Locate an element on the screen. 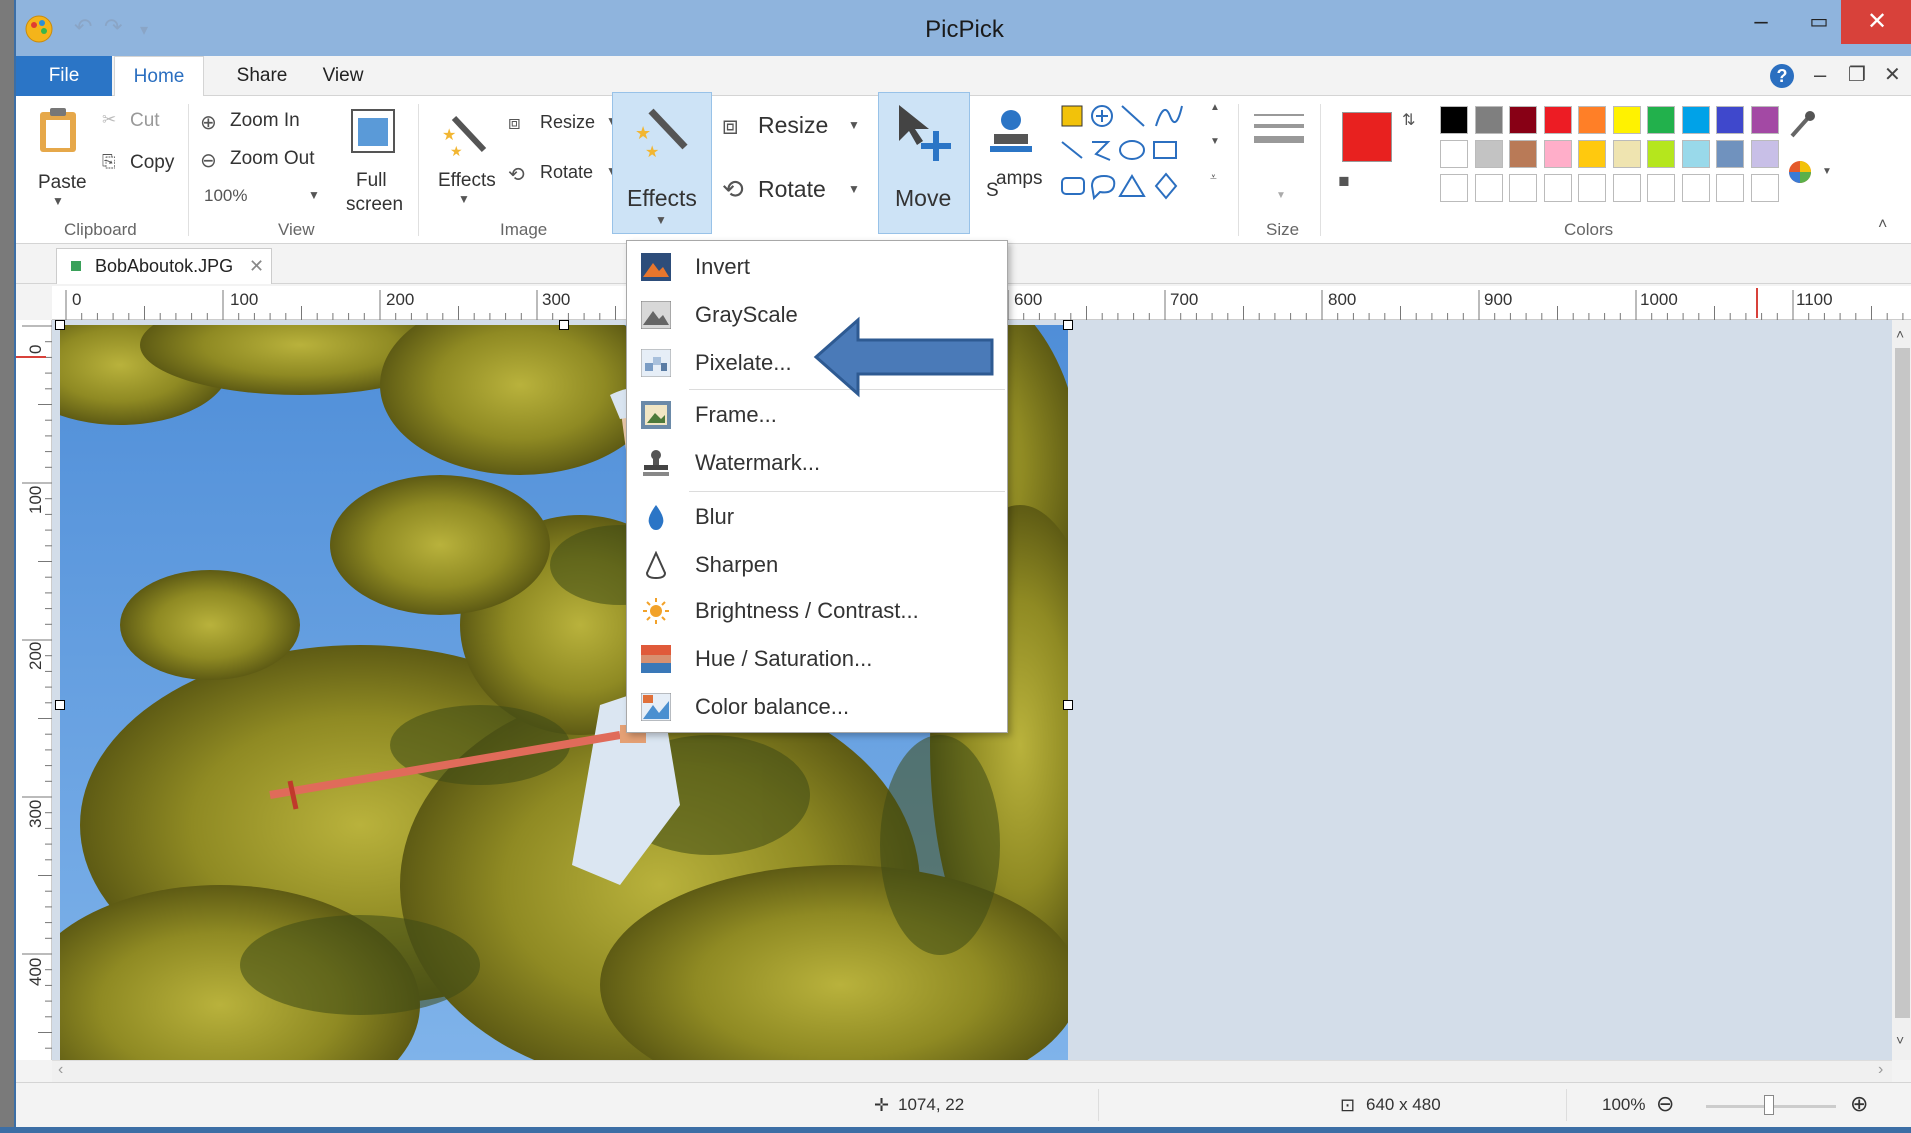  menu-item-blur: Blur is located at coordinates (817, 517).